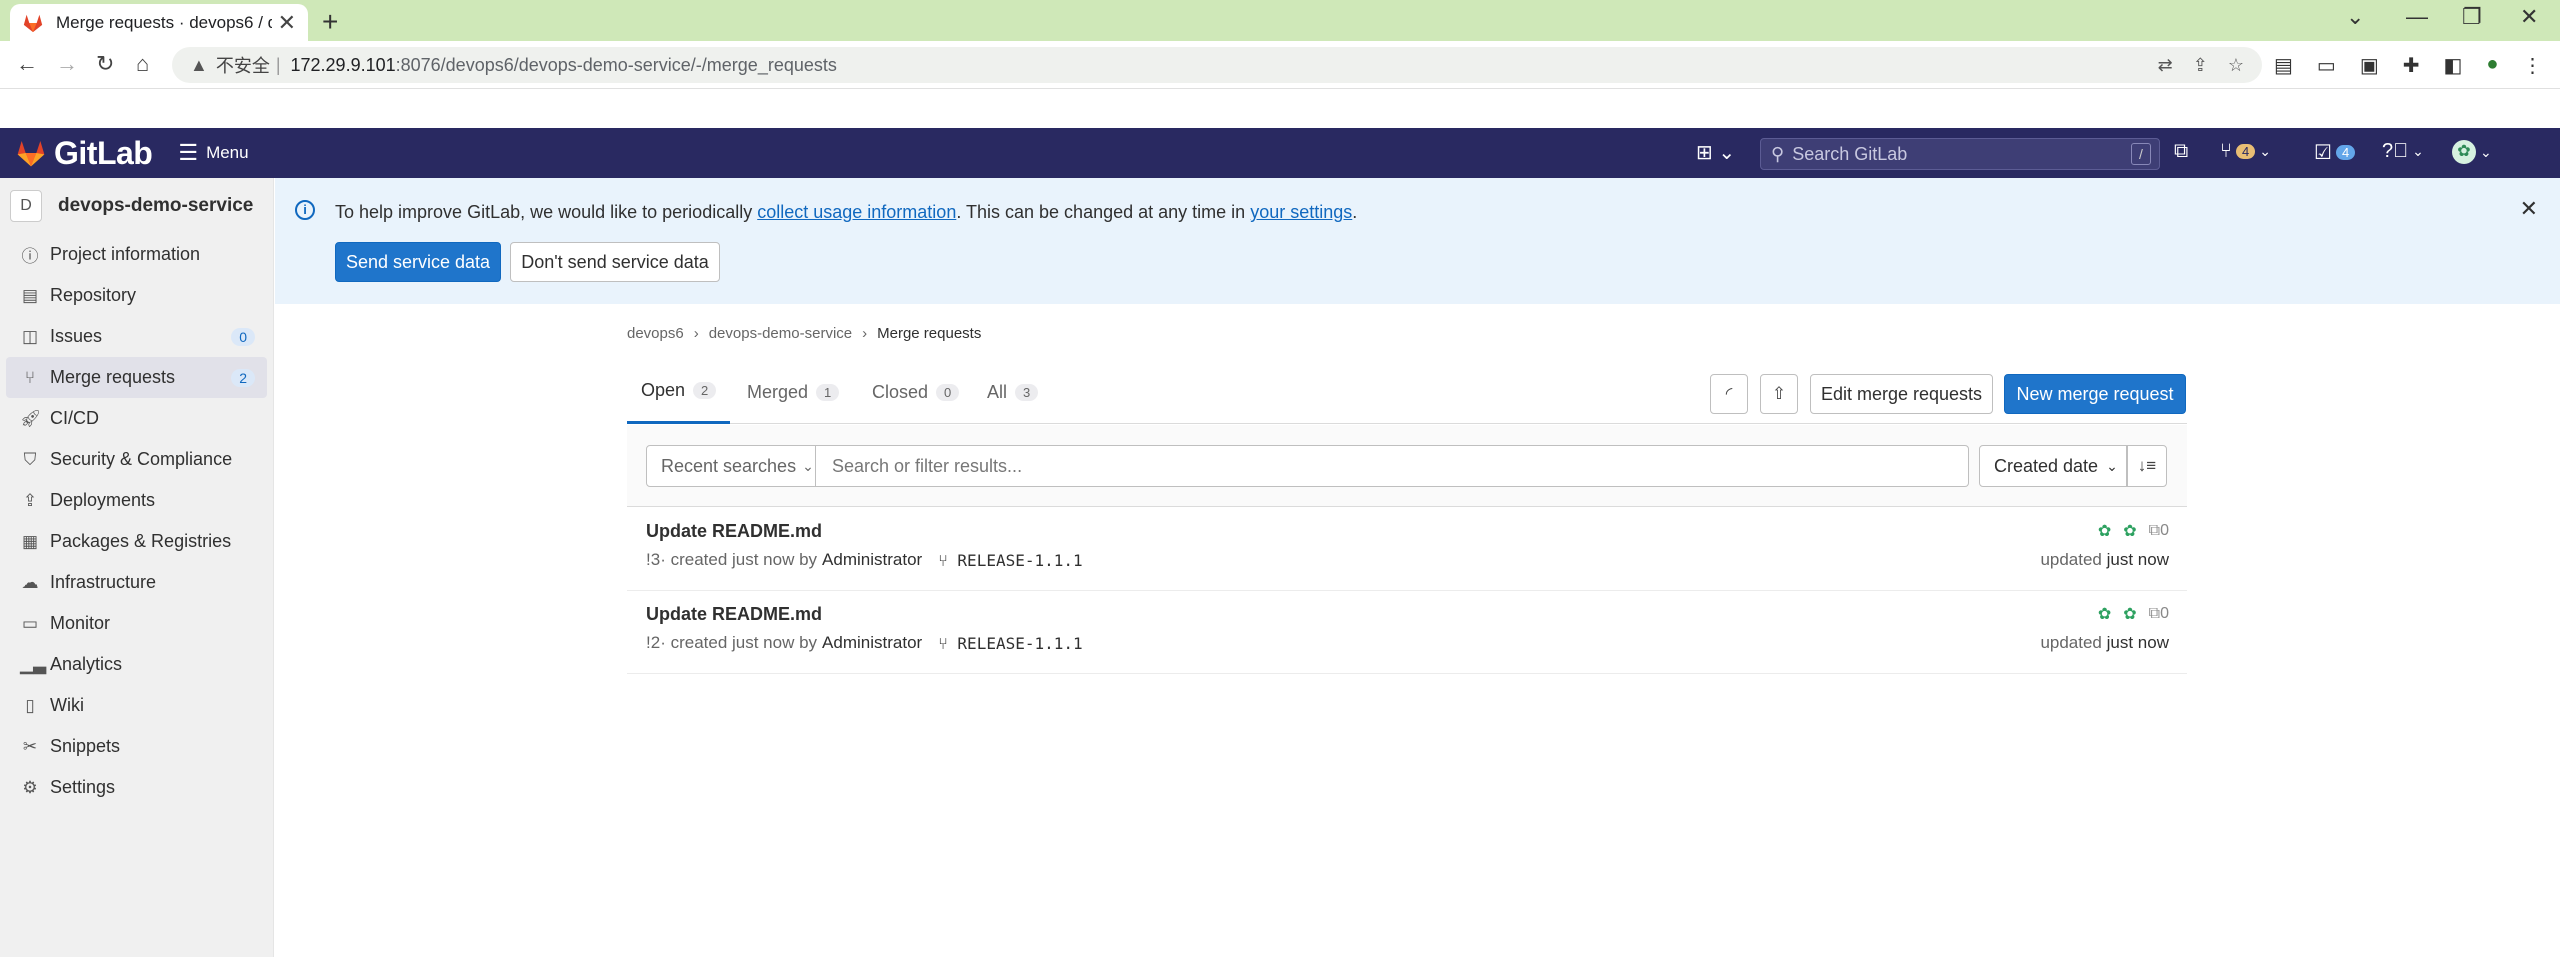 The height and width of the screenshot is (957, 2560). I want to click on insecure-label: 不安全, so click(242, 66).